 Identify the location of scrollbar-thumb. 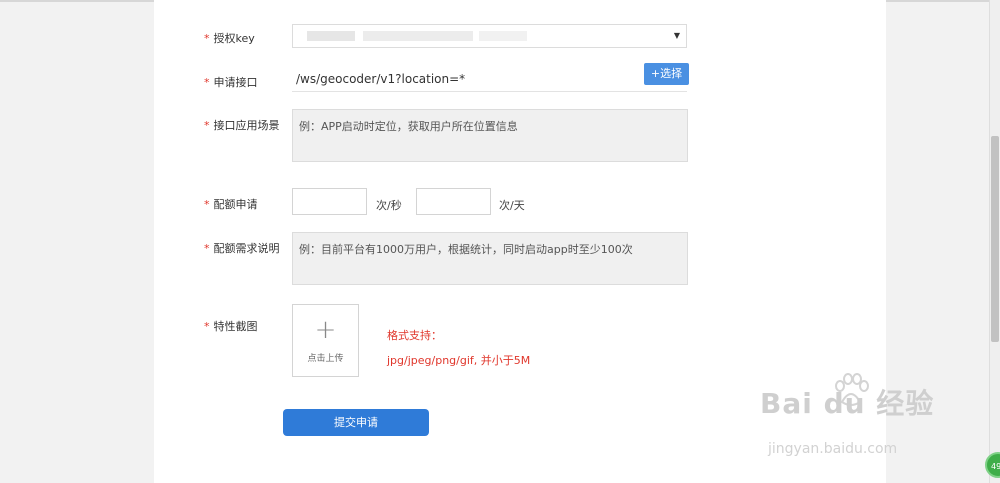
(995, 239).